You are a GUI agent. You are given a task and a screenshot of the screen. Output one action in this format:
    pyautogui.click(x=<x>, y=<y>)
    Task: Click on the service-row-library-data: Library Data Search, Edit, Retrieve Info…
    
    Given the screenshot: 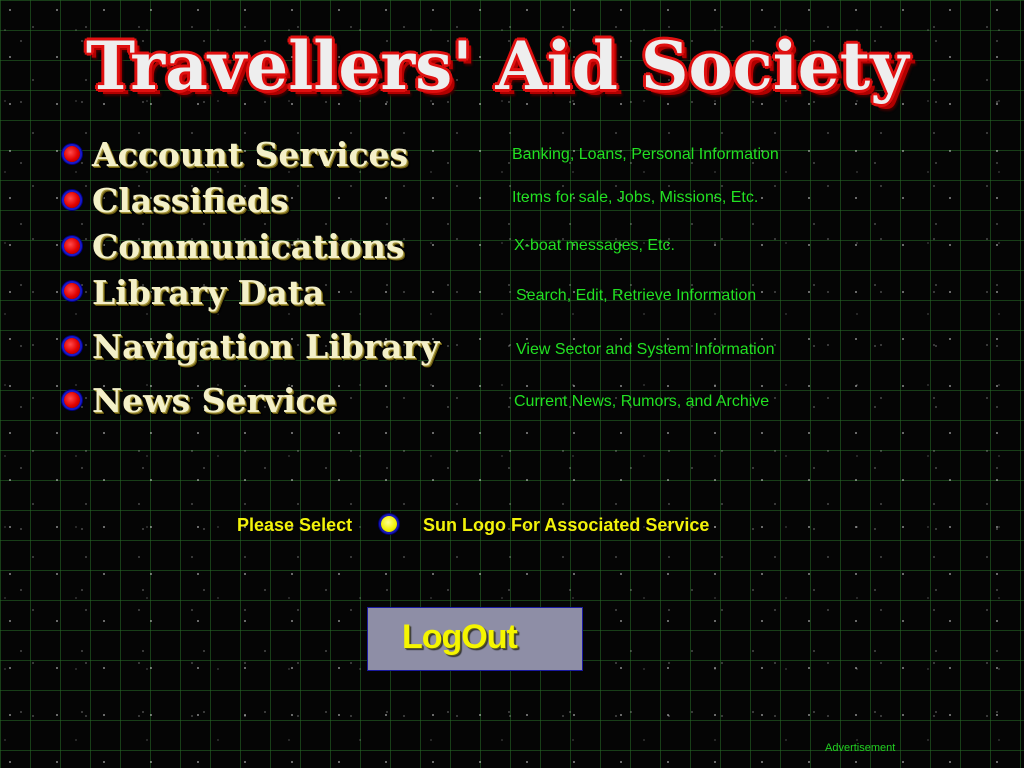 What is the action you would take?
    pyautogui.click(x=512, y=294)
    